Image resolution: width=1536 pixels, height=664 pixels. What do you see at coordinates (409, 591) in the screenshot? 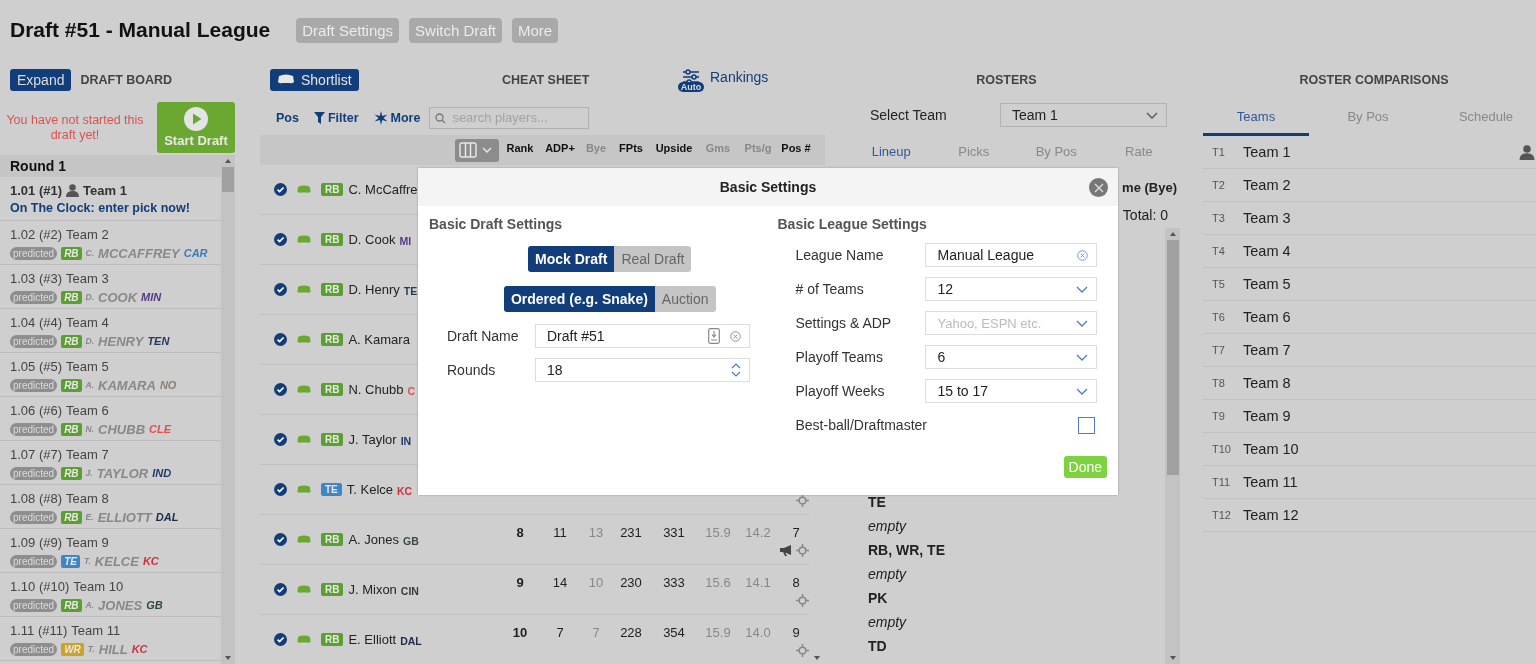
I see `team-code: CIN` at bounding box center [409, 591].